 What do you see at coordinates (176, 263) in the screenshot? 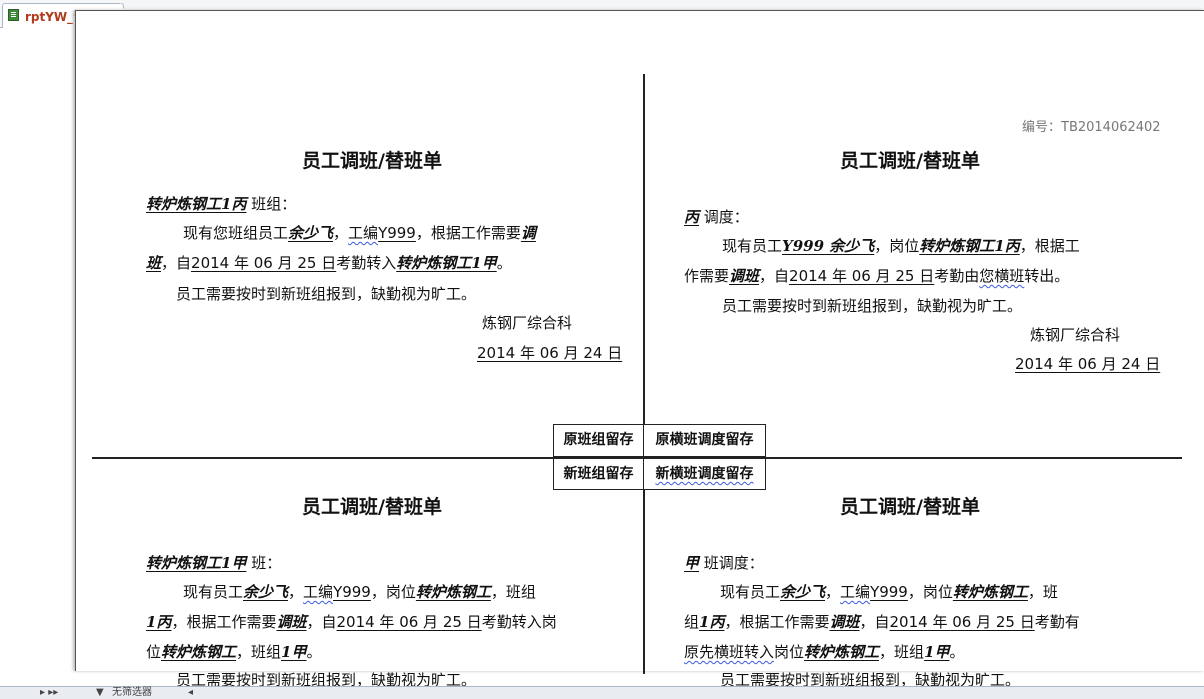
I see `tl-line3-a: ，自` at bounding box center [176, 263].